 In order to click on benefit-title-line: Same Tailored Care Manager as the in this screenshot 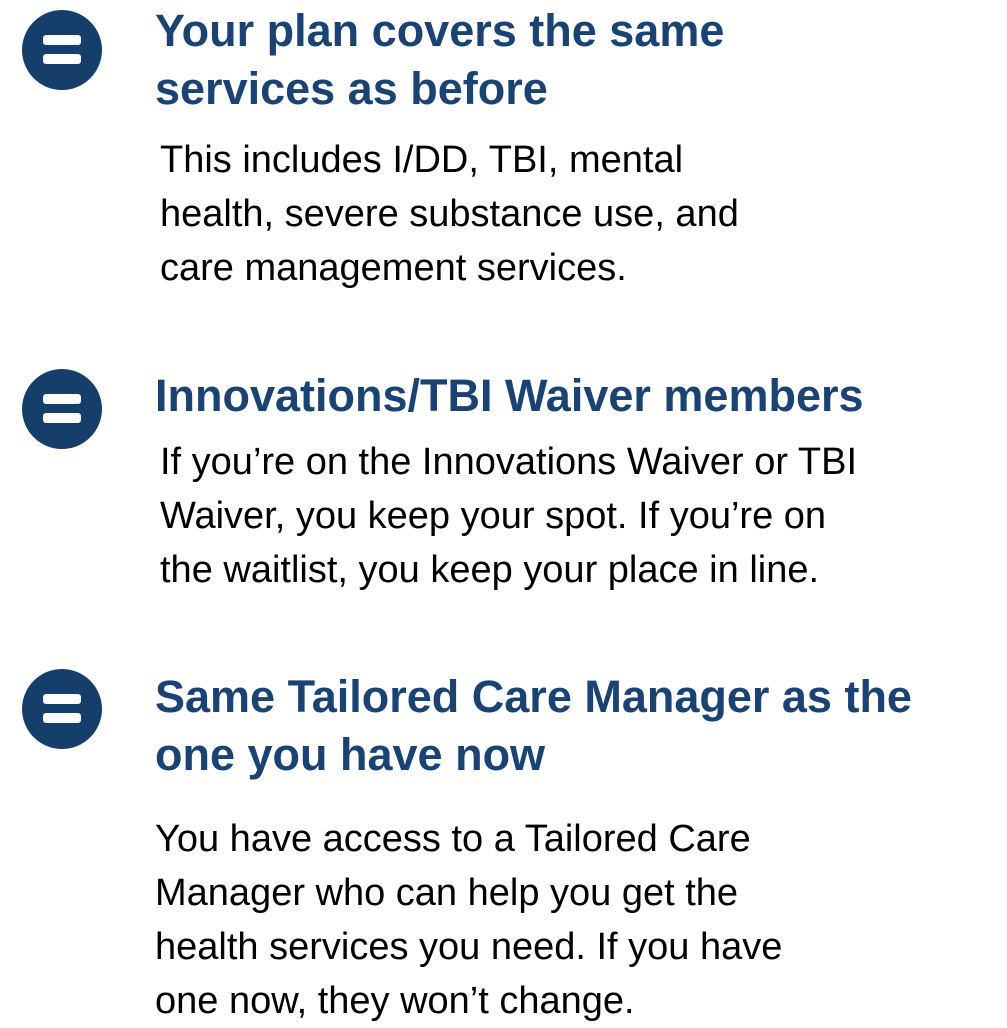, I will do `click(533, 696)`.